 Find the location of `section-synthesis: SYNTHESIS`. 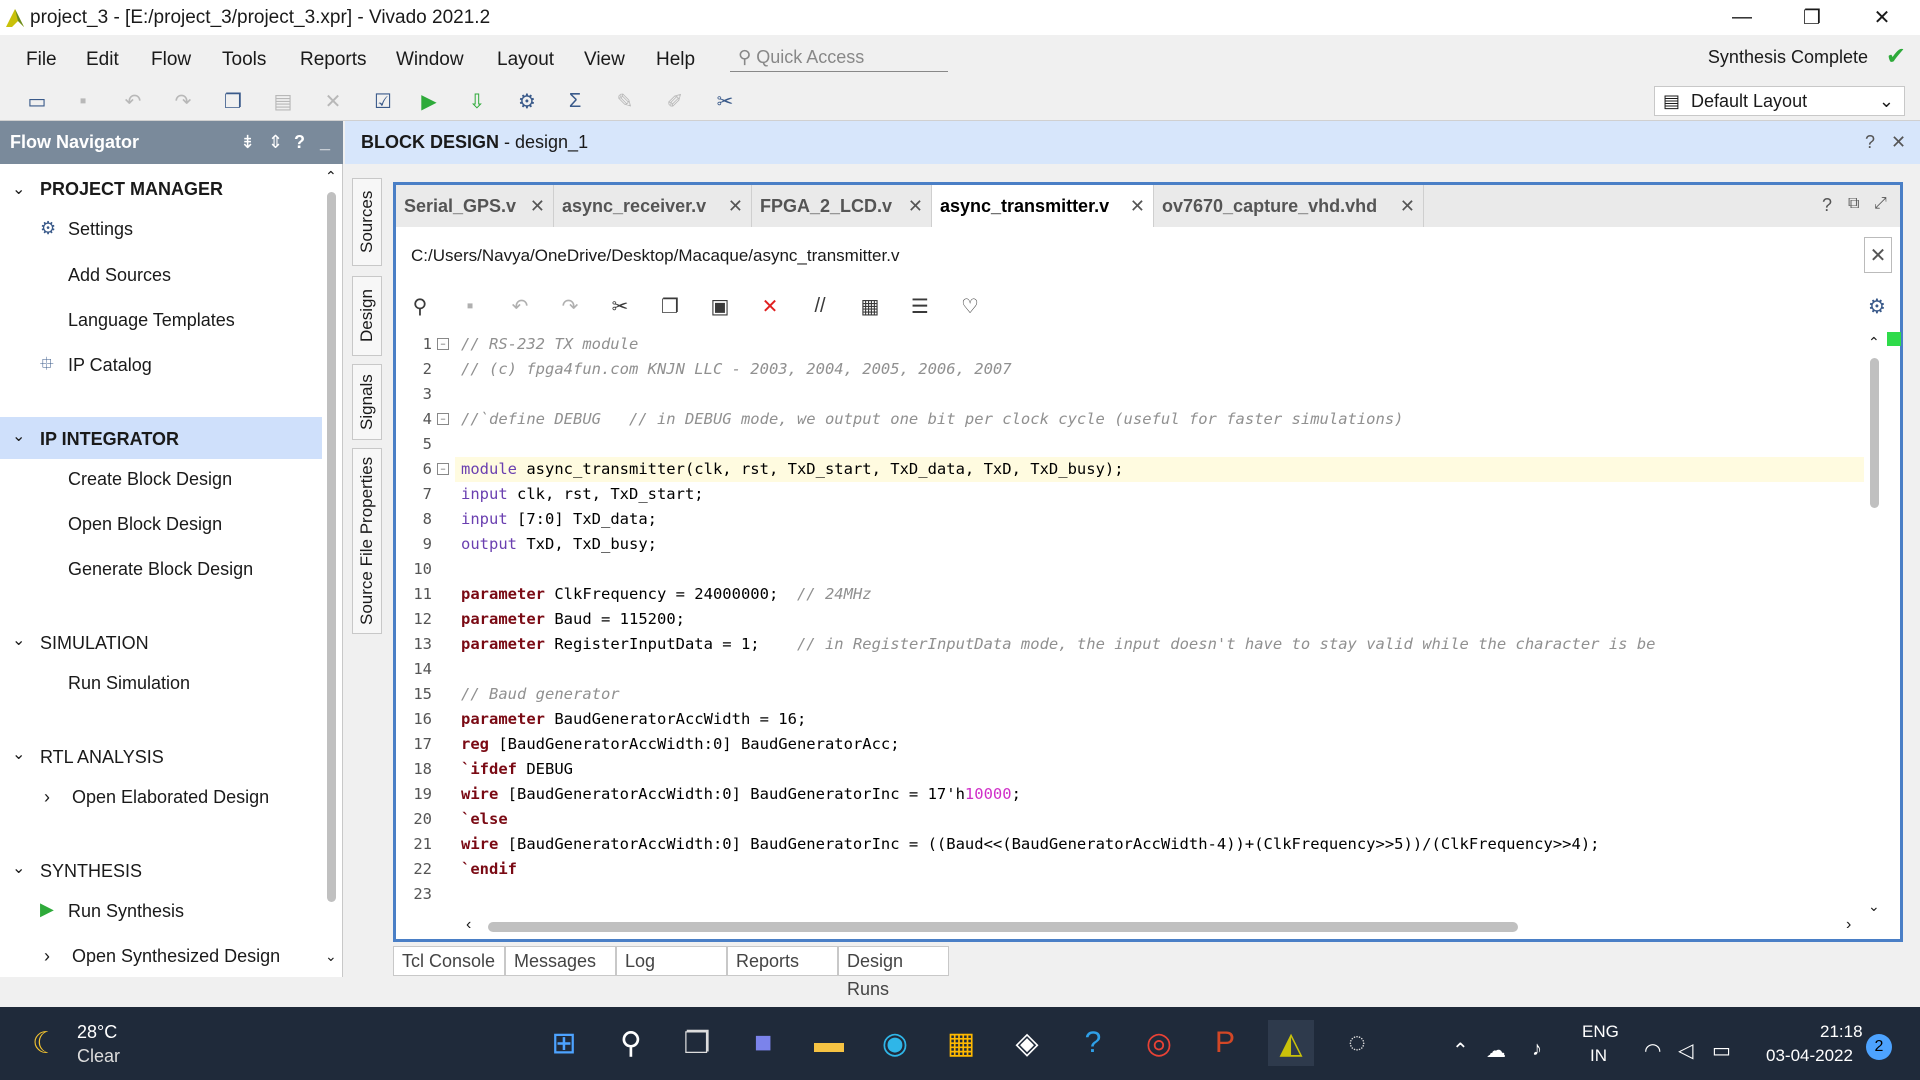

section-synthesis: SYNTHESIS is located at coordinates (91, 871).